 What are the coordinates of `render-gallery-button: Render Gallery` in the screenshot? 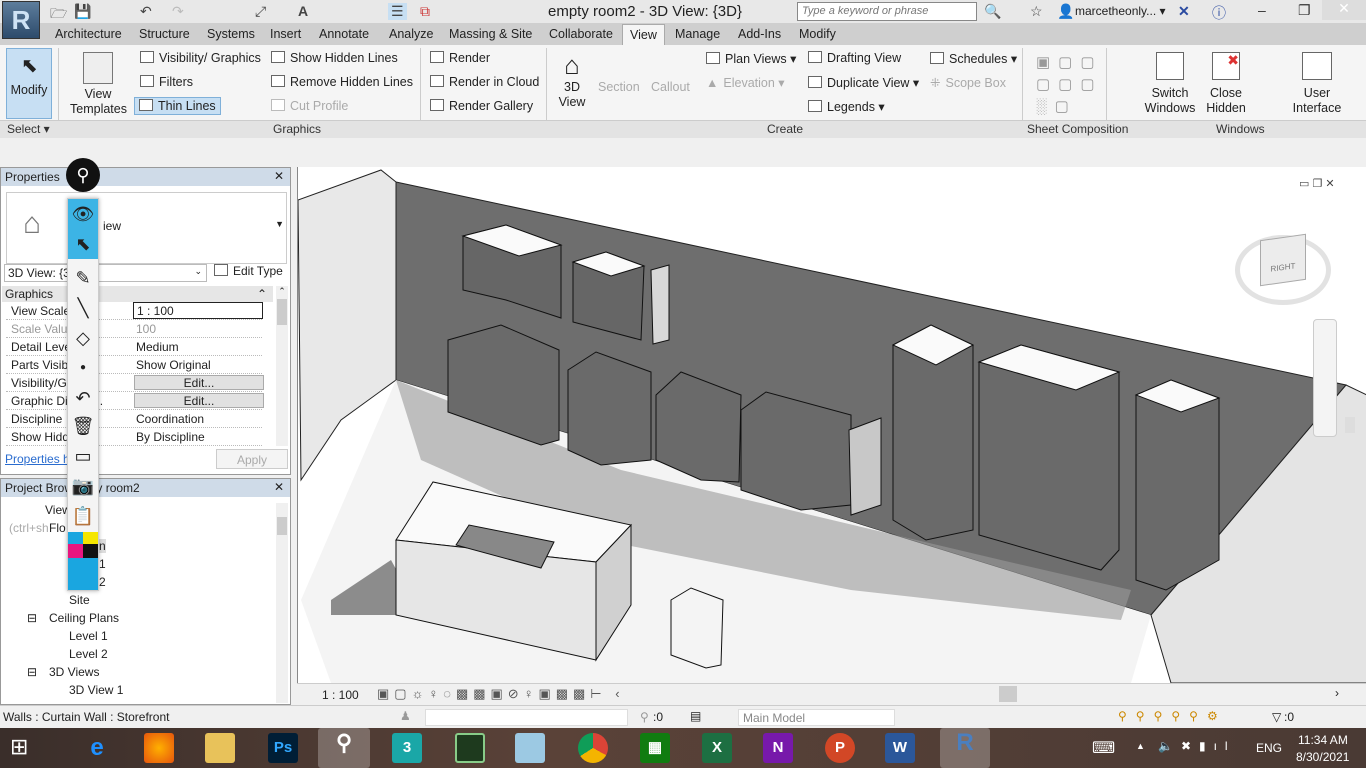 It's located at (481, 106).